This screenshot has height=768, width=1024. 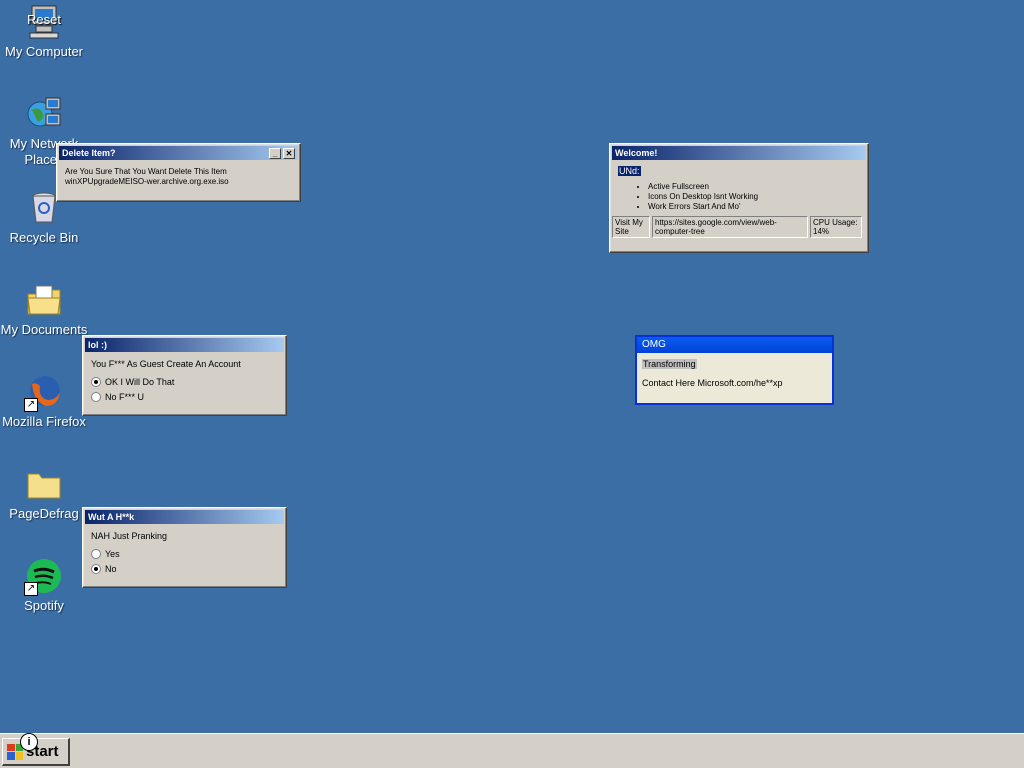 I want to click on wut-option-no-label: No, so click(x=111, y=569).